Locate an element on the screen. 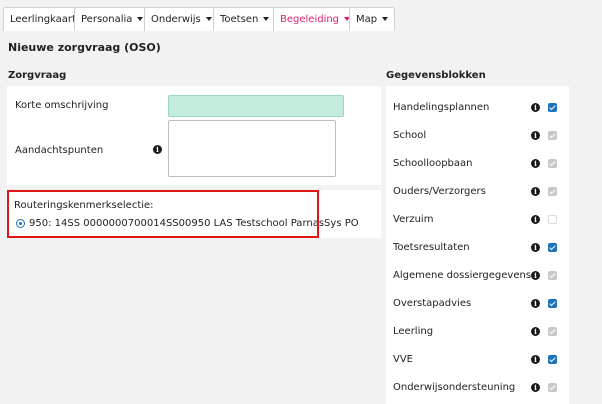 The height and width of the screenshot is (404, 602). korte-omschrijving-input is located at coordinates (256, 106).